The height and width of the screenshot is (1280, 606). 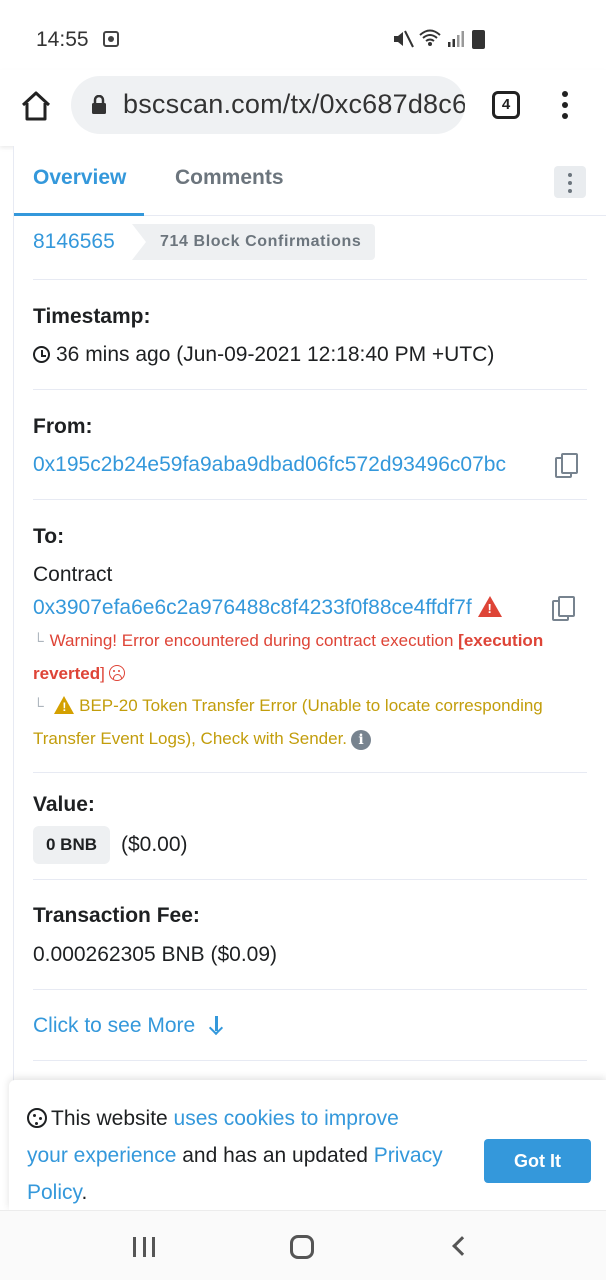 I want to click on wifi-icon, so click(x=430, y=37).